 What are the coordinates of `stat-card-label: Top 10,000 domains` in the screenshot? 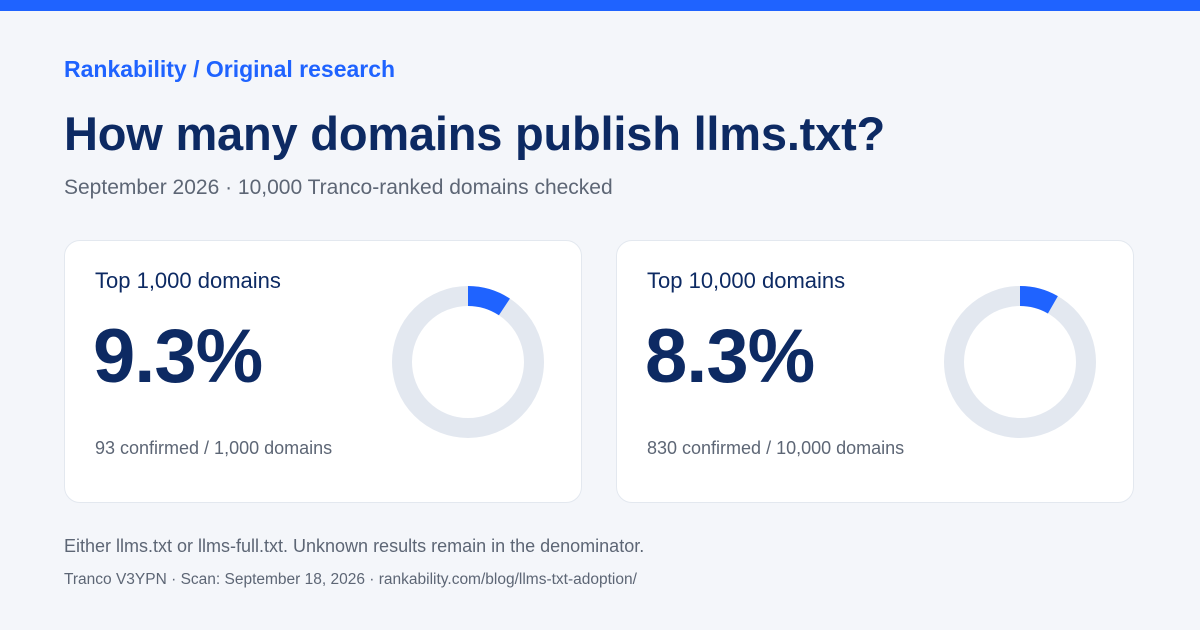 It's located at (746, 280).